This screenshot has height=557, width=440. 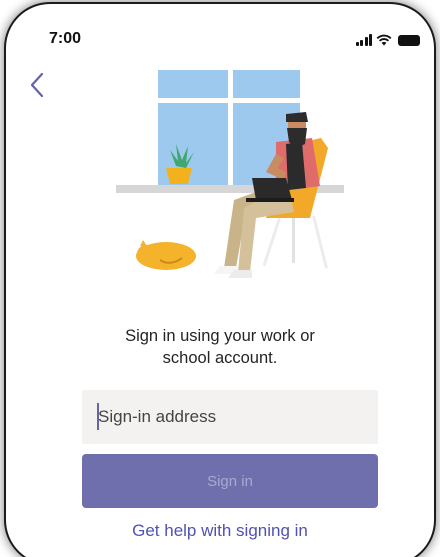 I want to click on status-icons, so click(x=387, y=39).